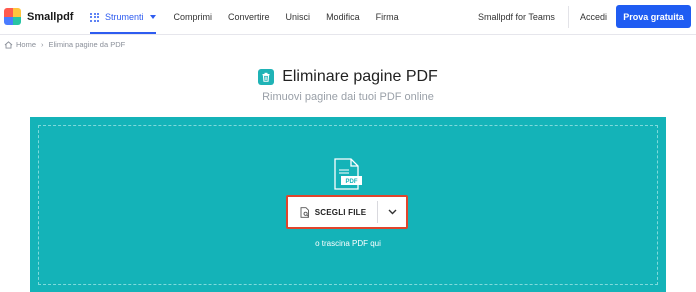 This screenshot has width=696, height=292. What do you see at coordinates (352, 182) in the screenshot?
I see `pdf-file-icon-label: PDF` at bounding box center [352, 182].